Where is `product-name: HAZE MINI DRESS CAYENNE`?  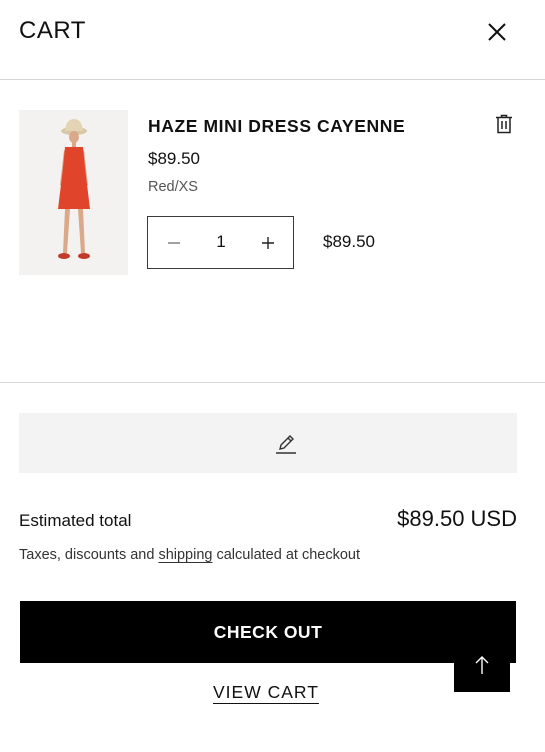
product-name: HAZE MINI DRESS CAYENNE is located at coordinates (276, 126).